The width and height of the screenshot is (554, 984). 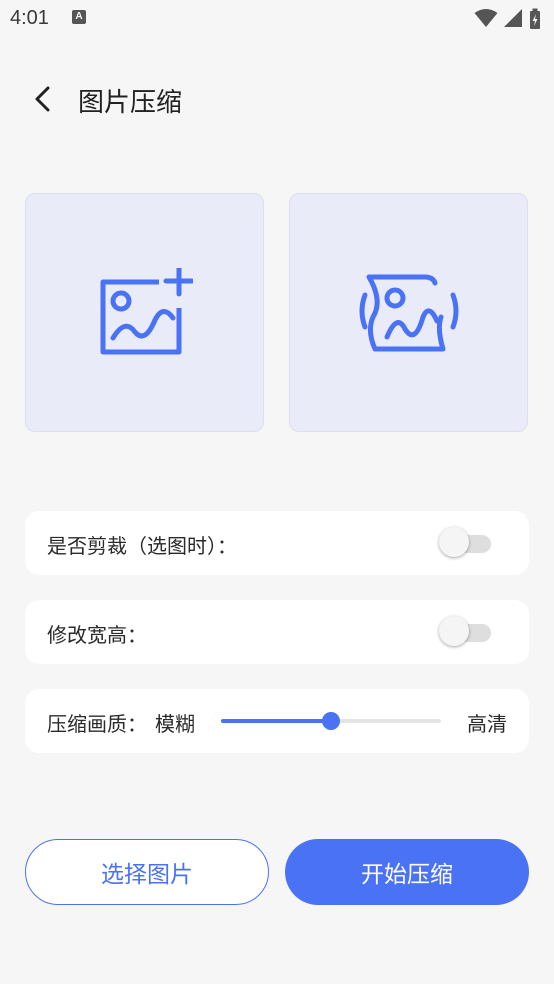 I want to click on quality-min-label: 模糊, so click(x=175, y=724).